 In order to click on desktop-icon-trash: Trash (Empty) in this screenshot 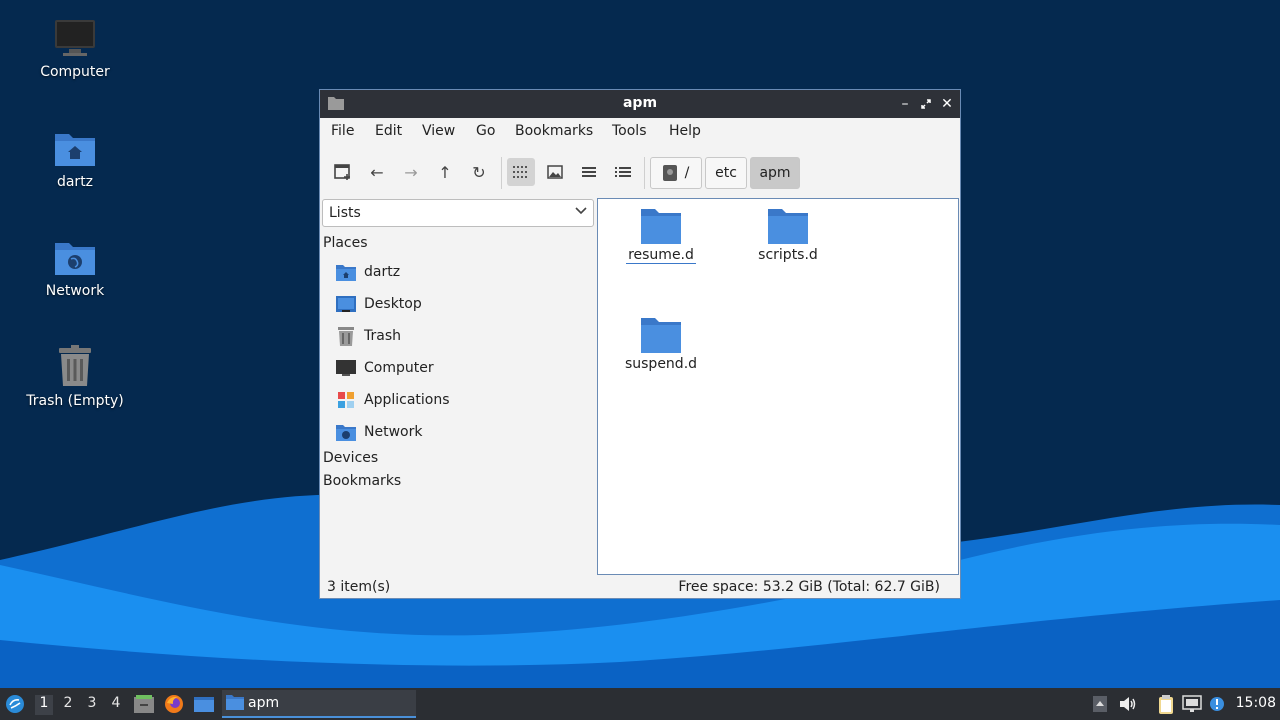, I will do `click(75, 377)`.